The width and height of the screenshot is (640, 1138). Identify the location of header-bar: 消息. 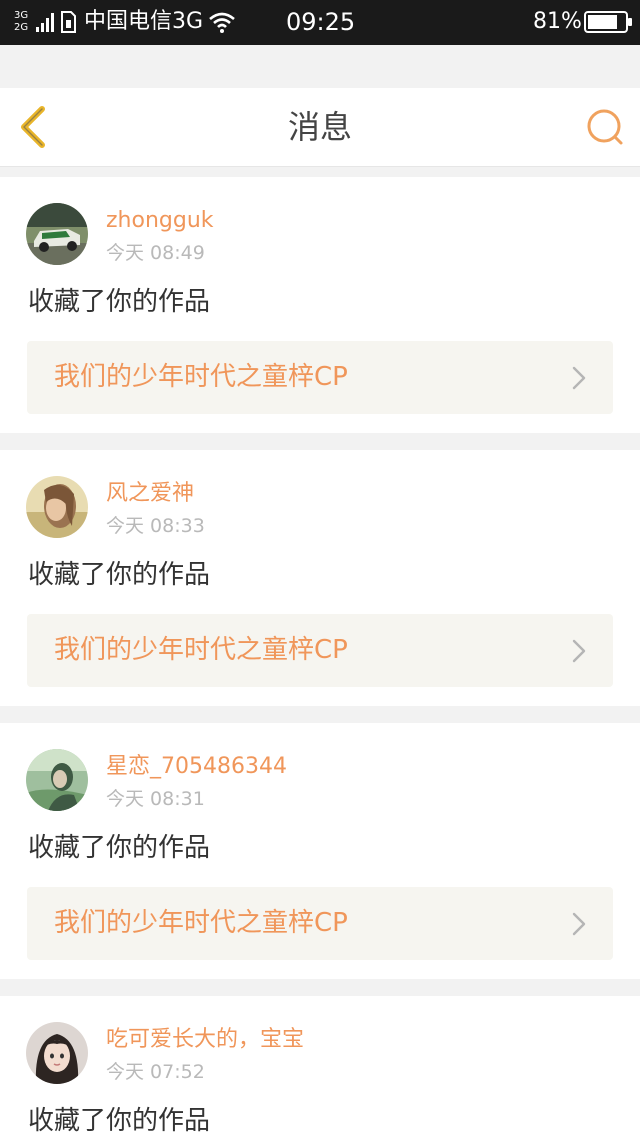
(320, 127).